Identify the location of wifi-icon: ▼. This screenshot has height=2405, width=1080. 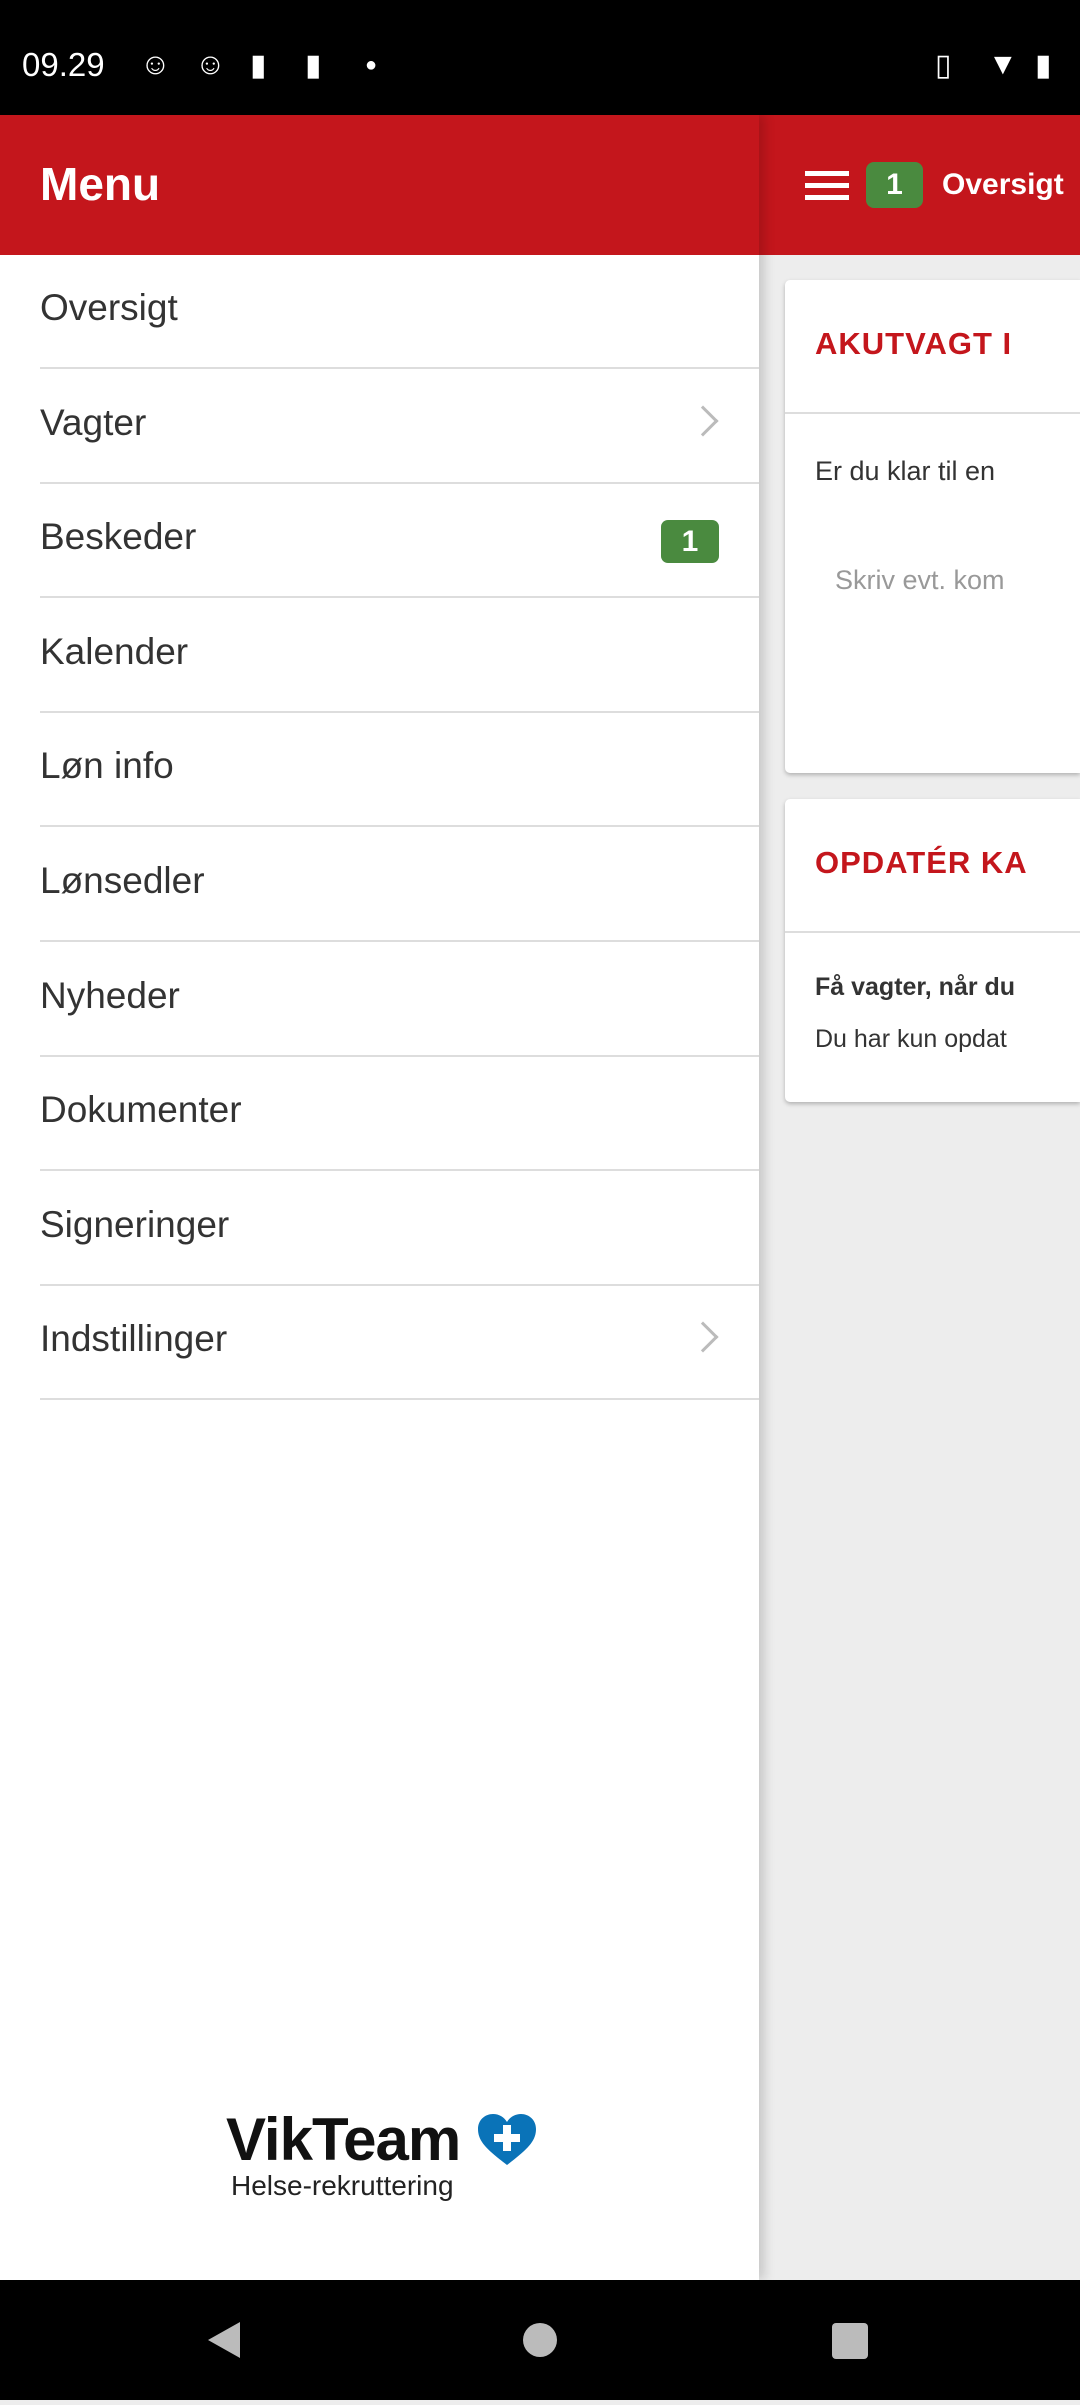
(1003, 64).